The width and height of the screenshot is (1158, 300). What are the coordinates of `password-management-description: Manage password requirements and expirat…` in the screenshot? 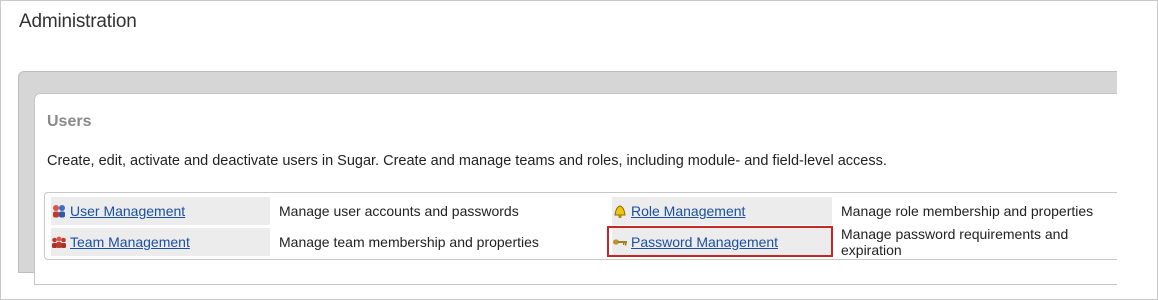 It's located at (955, 242).